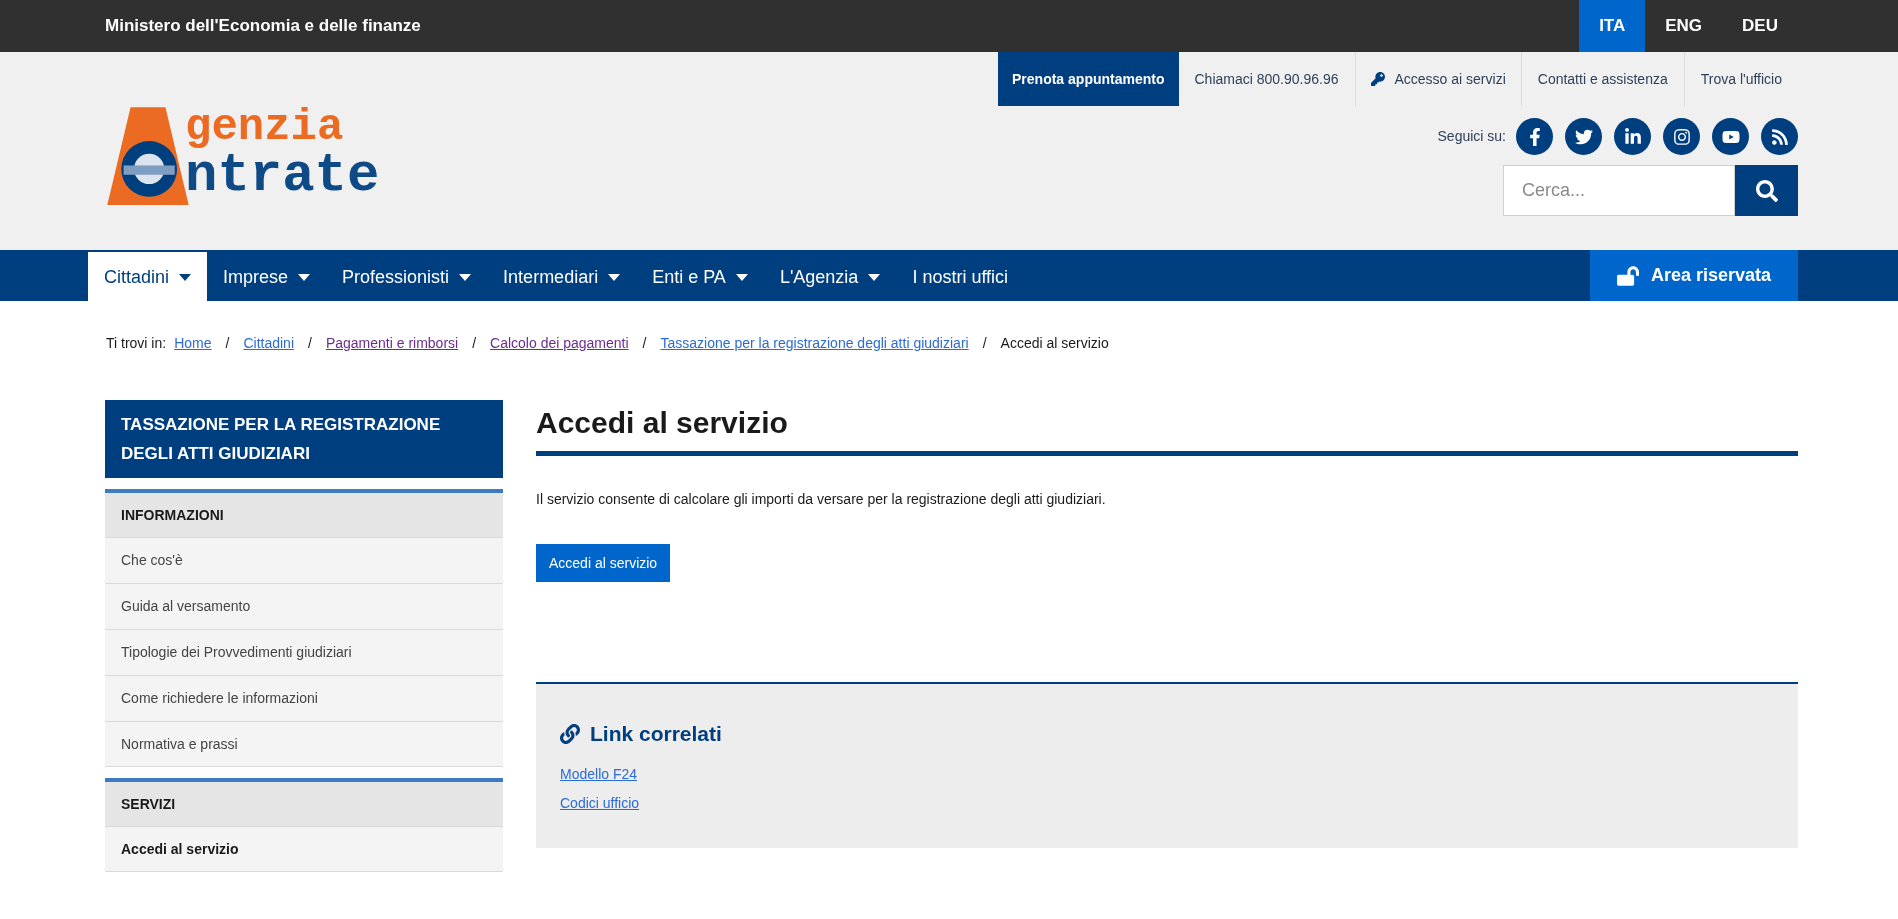  Describe the element at coordinates (304, 560) in the screenshot. I see `sidebar-item: Che cos'è` at that location.